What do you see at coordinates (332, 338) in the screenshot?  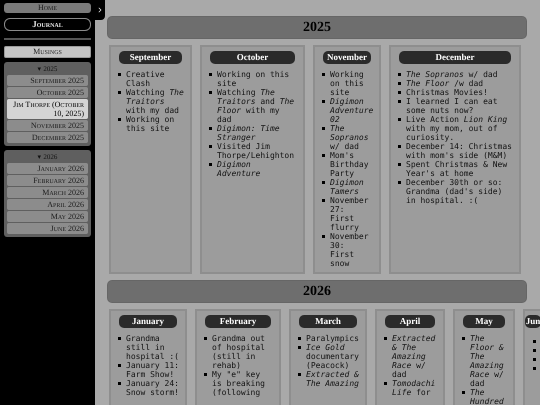 I see `journal-entry: Paralympics` at bounding box center [332, 338].